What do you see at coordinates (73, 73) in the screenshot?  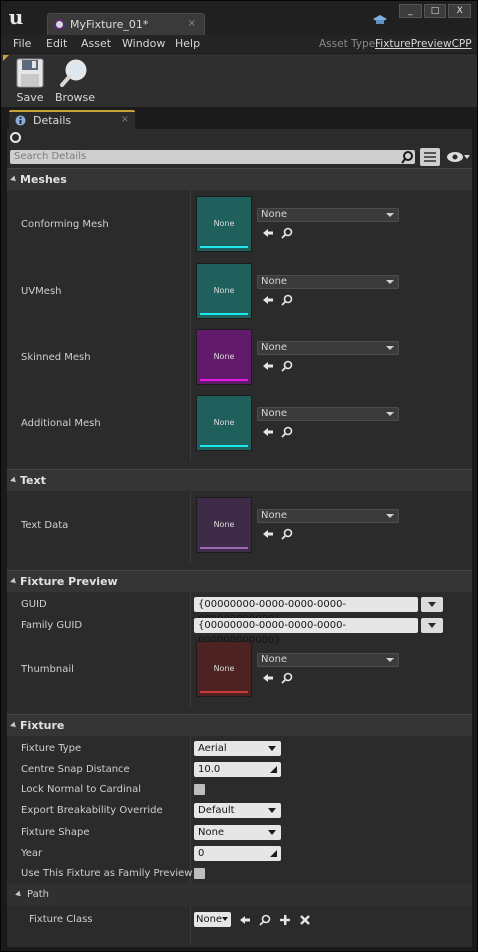 I see `magnifier-icon` at bounding box center [73, 73].